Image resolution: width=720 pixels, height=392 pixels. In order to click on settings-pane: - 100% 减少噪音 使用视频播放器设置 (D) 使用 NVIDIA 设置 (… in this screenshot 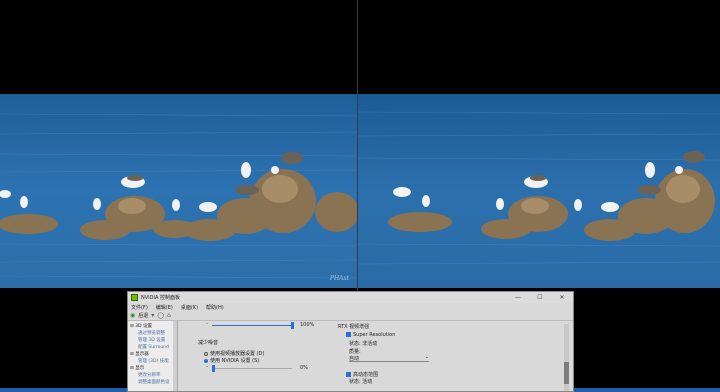, I will do `click(375, 356)`.